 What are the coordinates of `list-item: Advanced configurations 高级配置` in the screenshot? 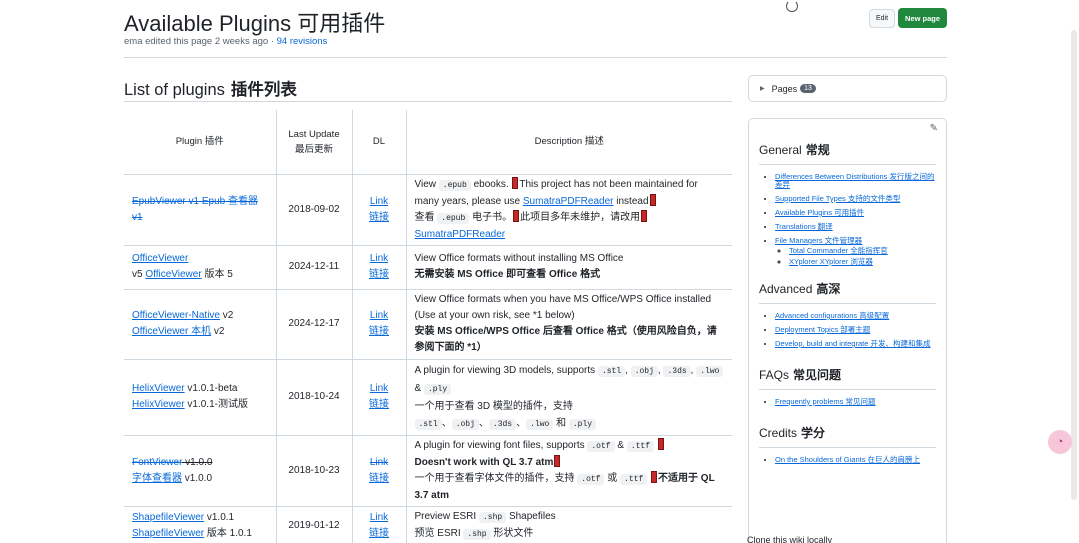 It's located at (855, 316).